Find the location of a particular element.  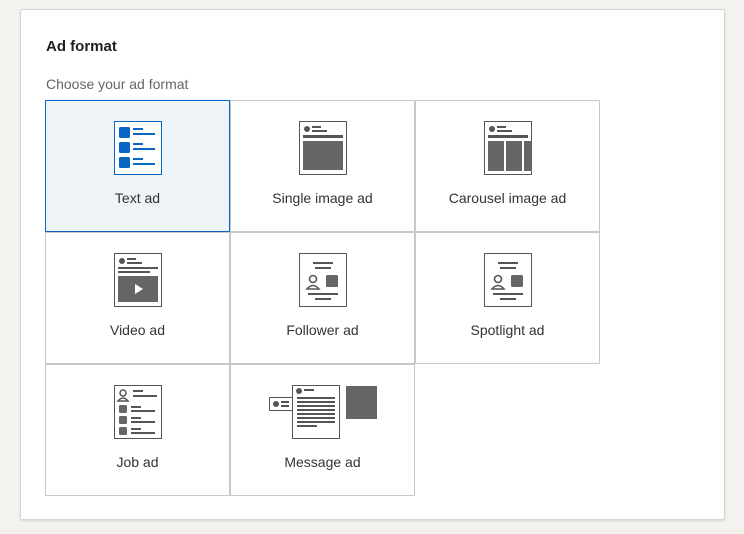

format-tile-video-ad: Video ad is located at coordinates (137, 298).